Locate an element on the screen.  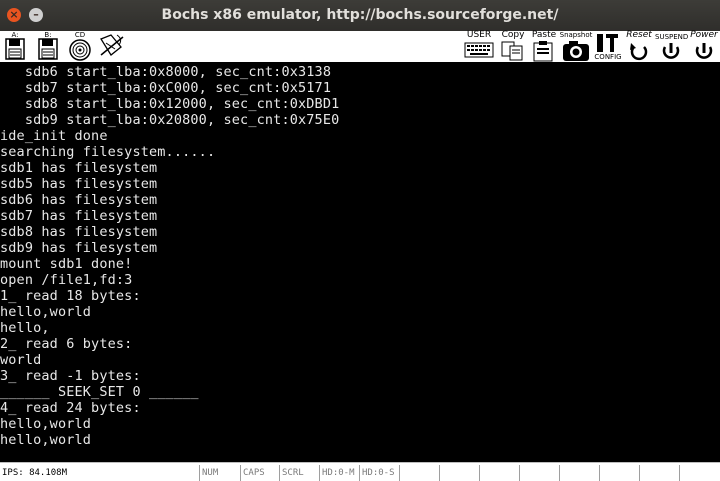
copy-label: Copy is located at coordinates (513, 35).